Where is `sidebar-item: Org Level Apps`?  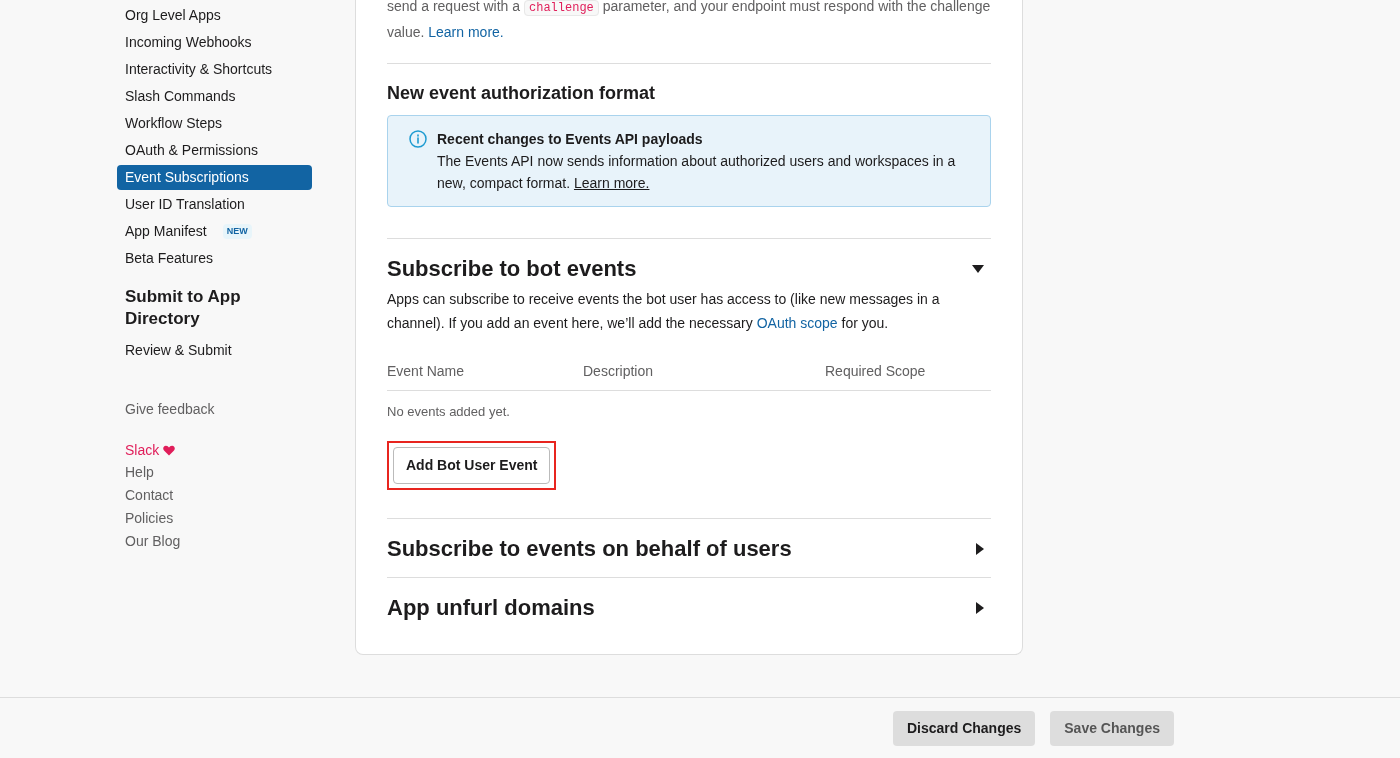
sidebar-item: Org Level Apps is located at coordinates (173, 15).